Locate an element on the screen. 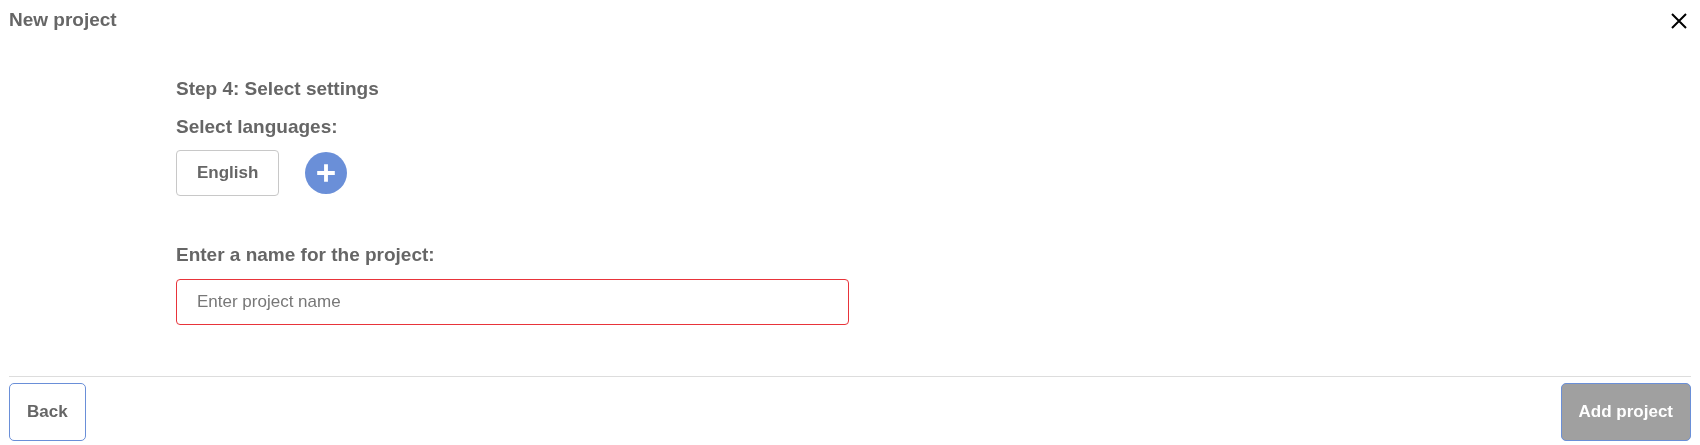 This screenshot has width=1700, height=445. step-heading: Step 4: Select settings is located at coordinates (278, 89).